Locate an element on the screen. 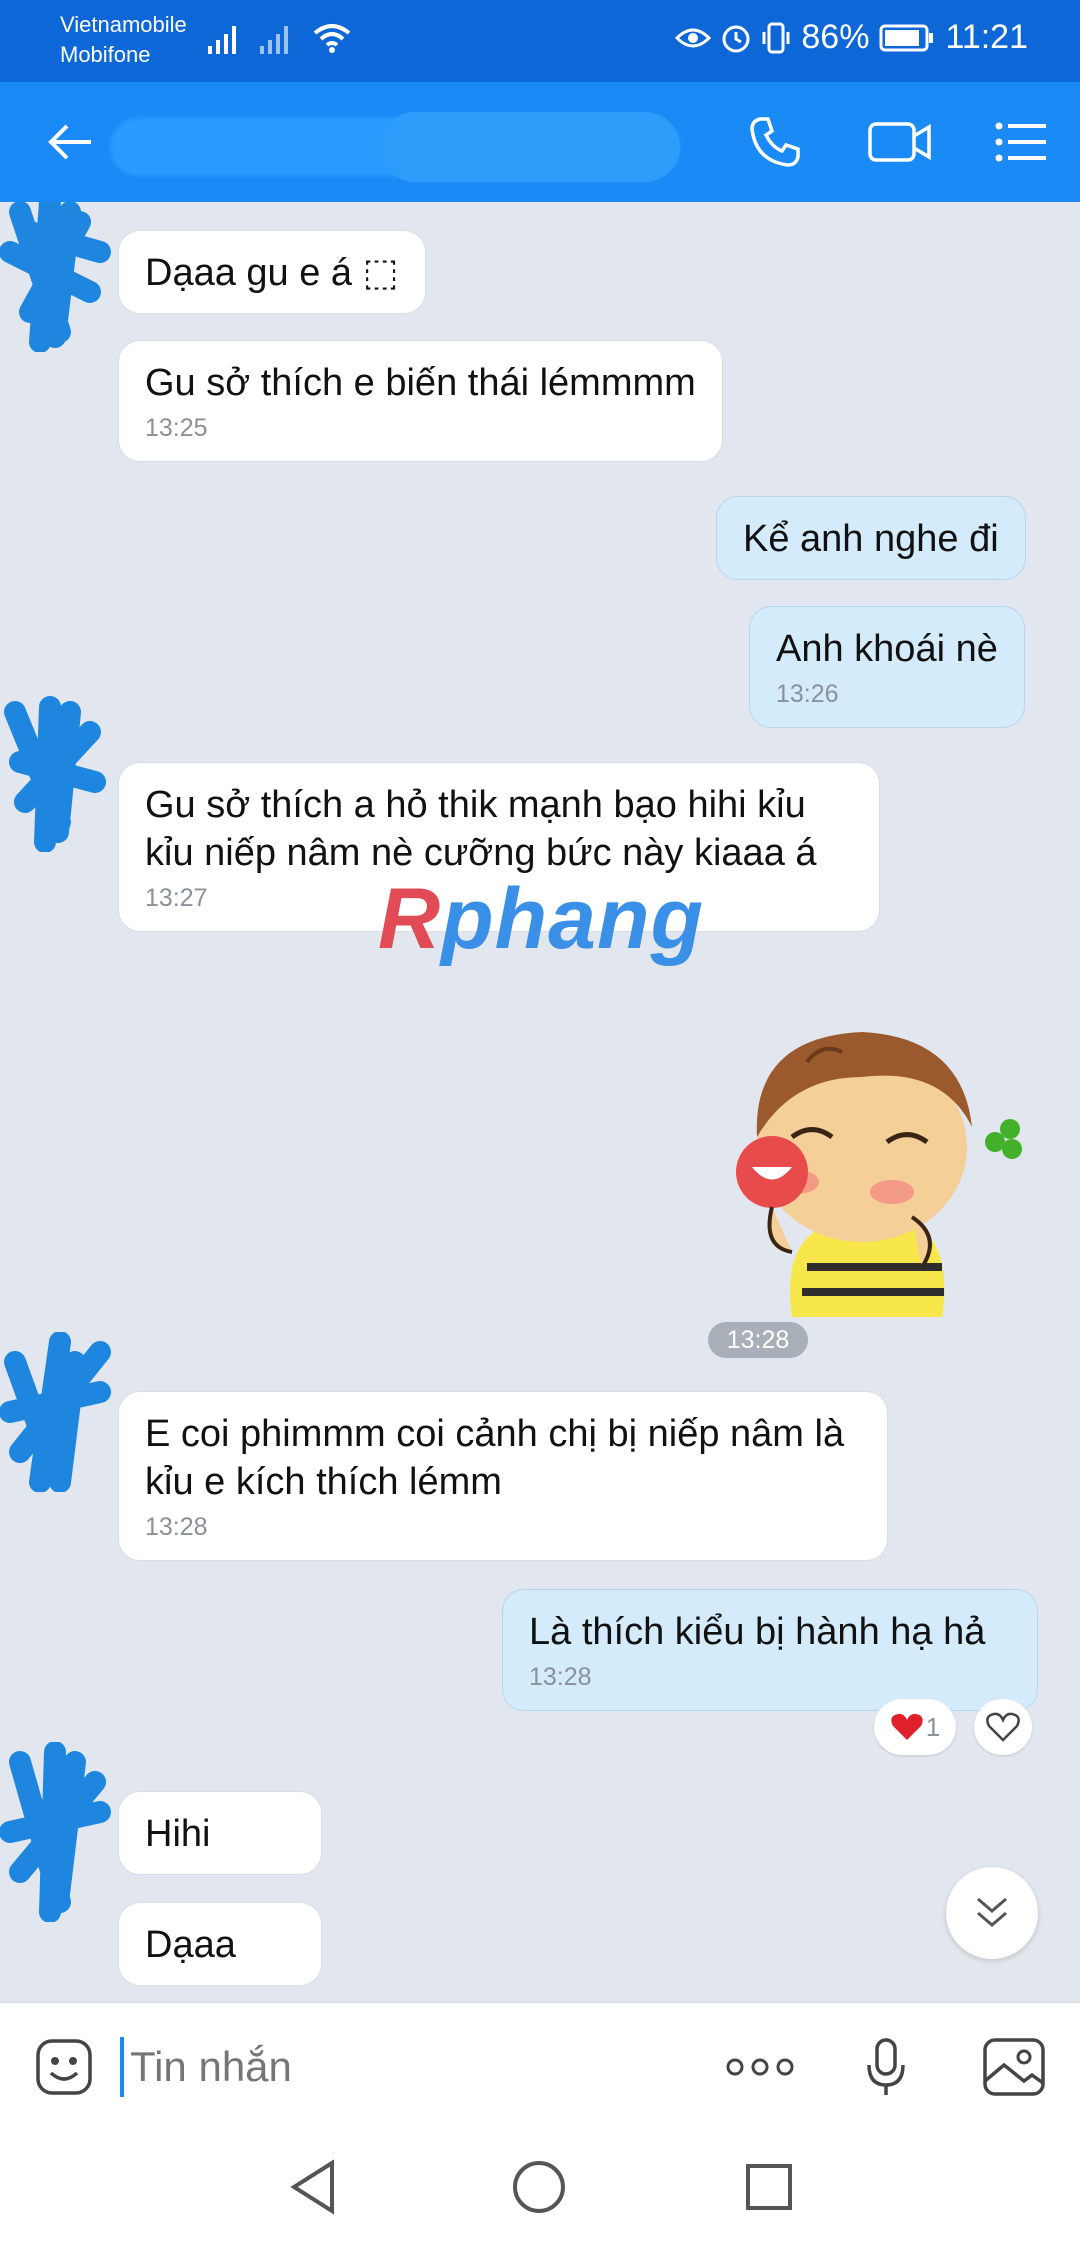 The image size is (1080, 2244). image-icon is located at coordinates (1014, 2067).